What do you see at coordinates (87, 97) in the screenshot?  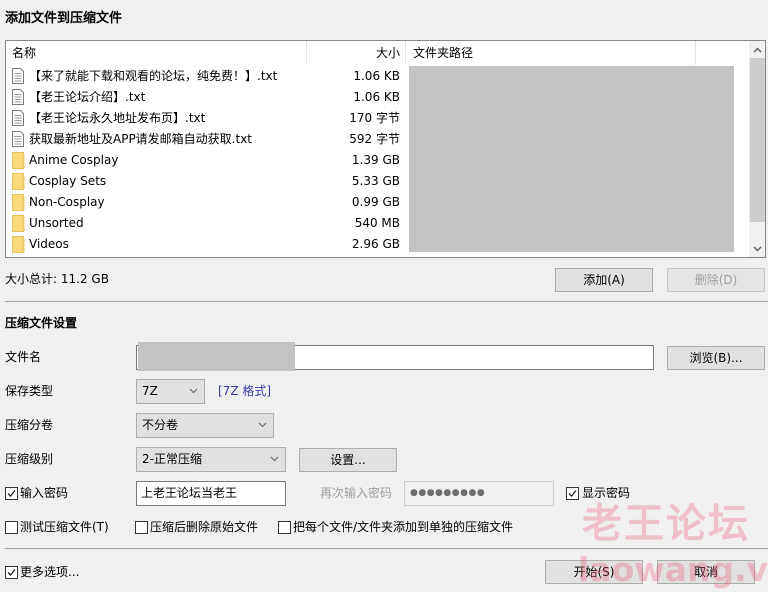 I see `item-name: 【老王论坛介绍】.txt` at bounding box center [87, 97].